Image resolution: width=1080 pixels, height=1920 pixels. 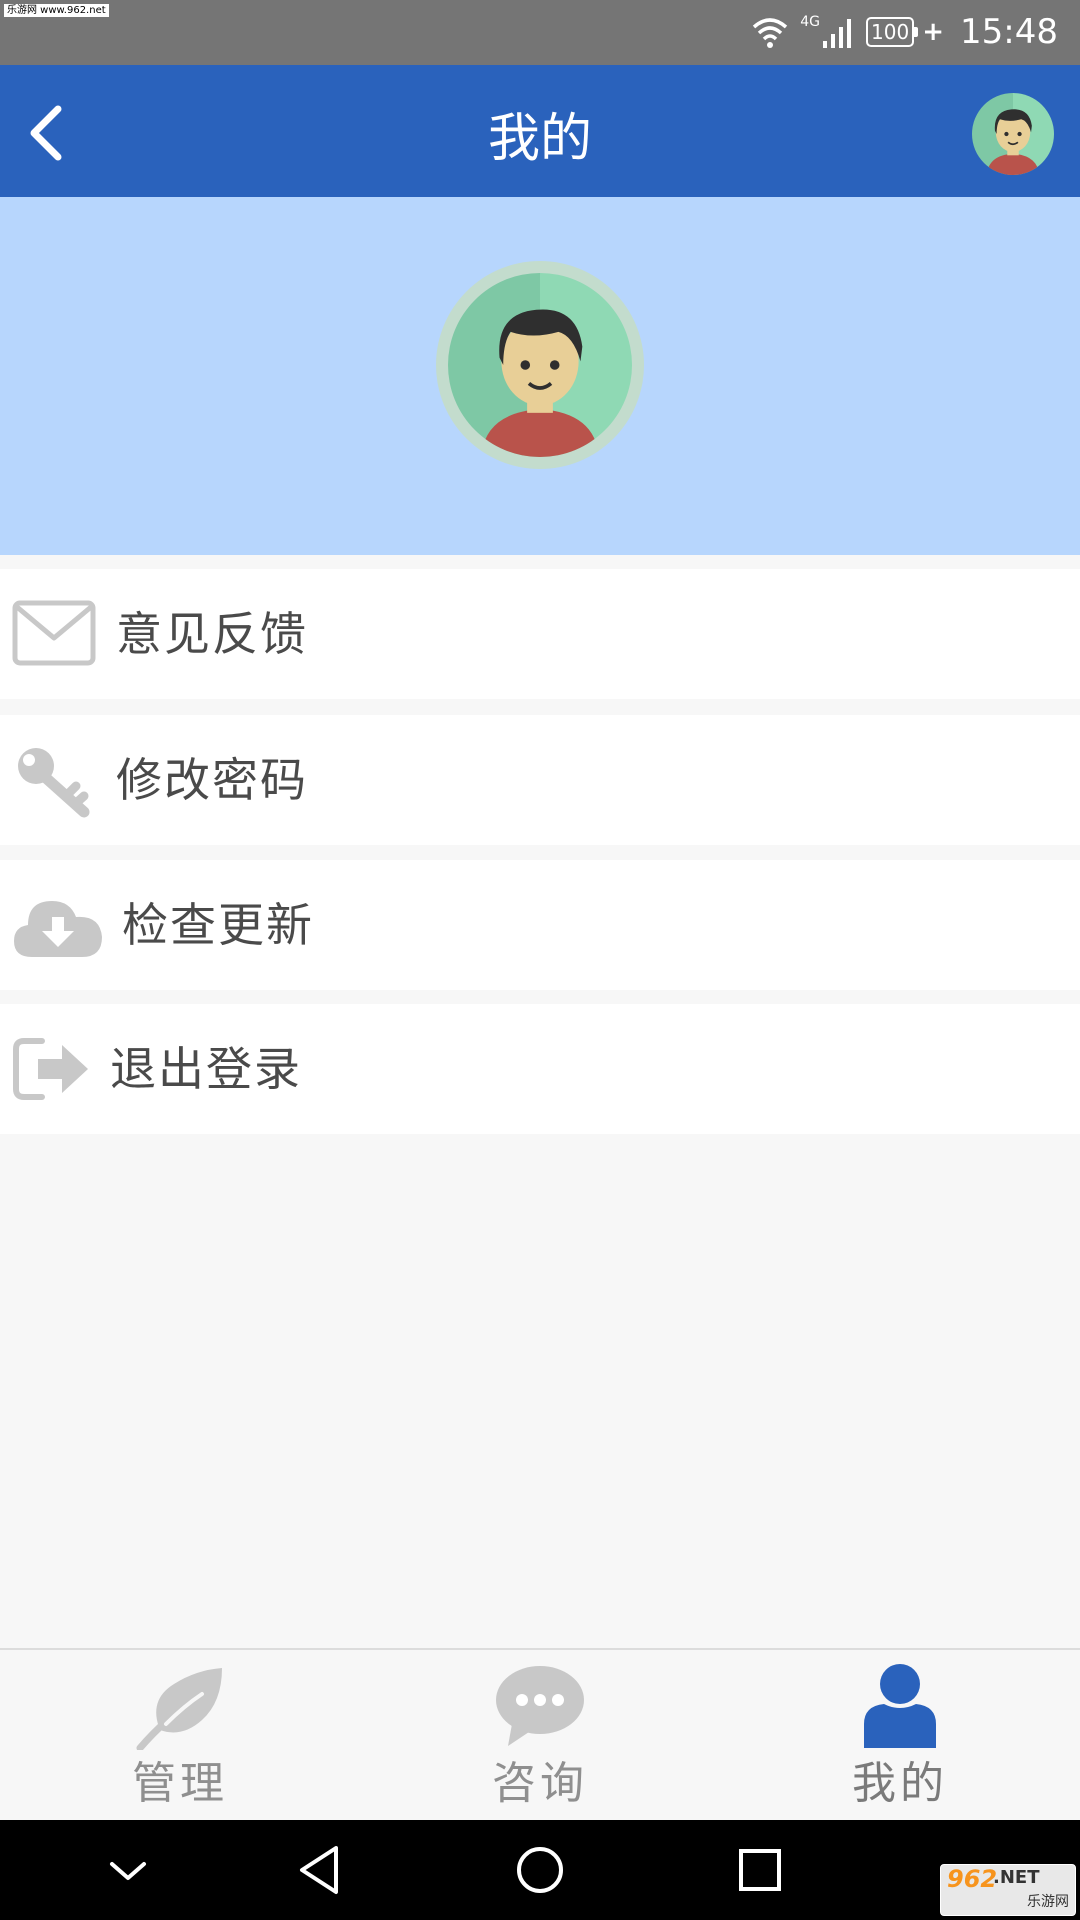 I want to click on status-indicators: 4G 100 + 15:48, so click(x=904, y=32).